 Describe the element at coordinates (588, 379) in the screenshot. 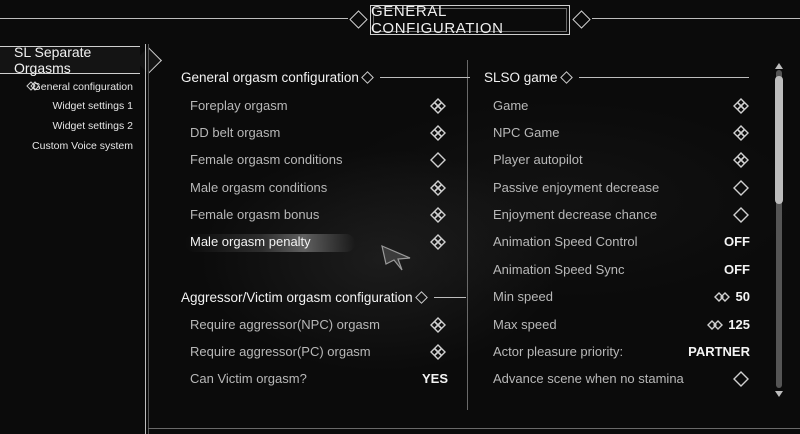

I see `option-advance-scene-no-stamina: Advance scene when no stamina` at that location.